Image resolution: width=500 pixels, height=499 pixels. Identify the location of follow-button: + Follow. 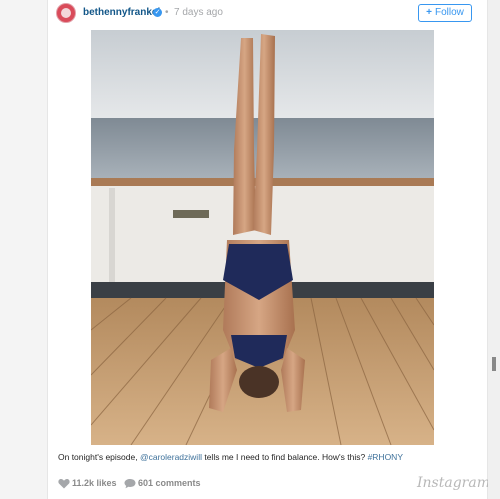
(445, 13).